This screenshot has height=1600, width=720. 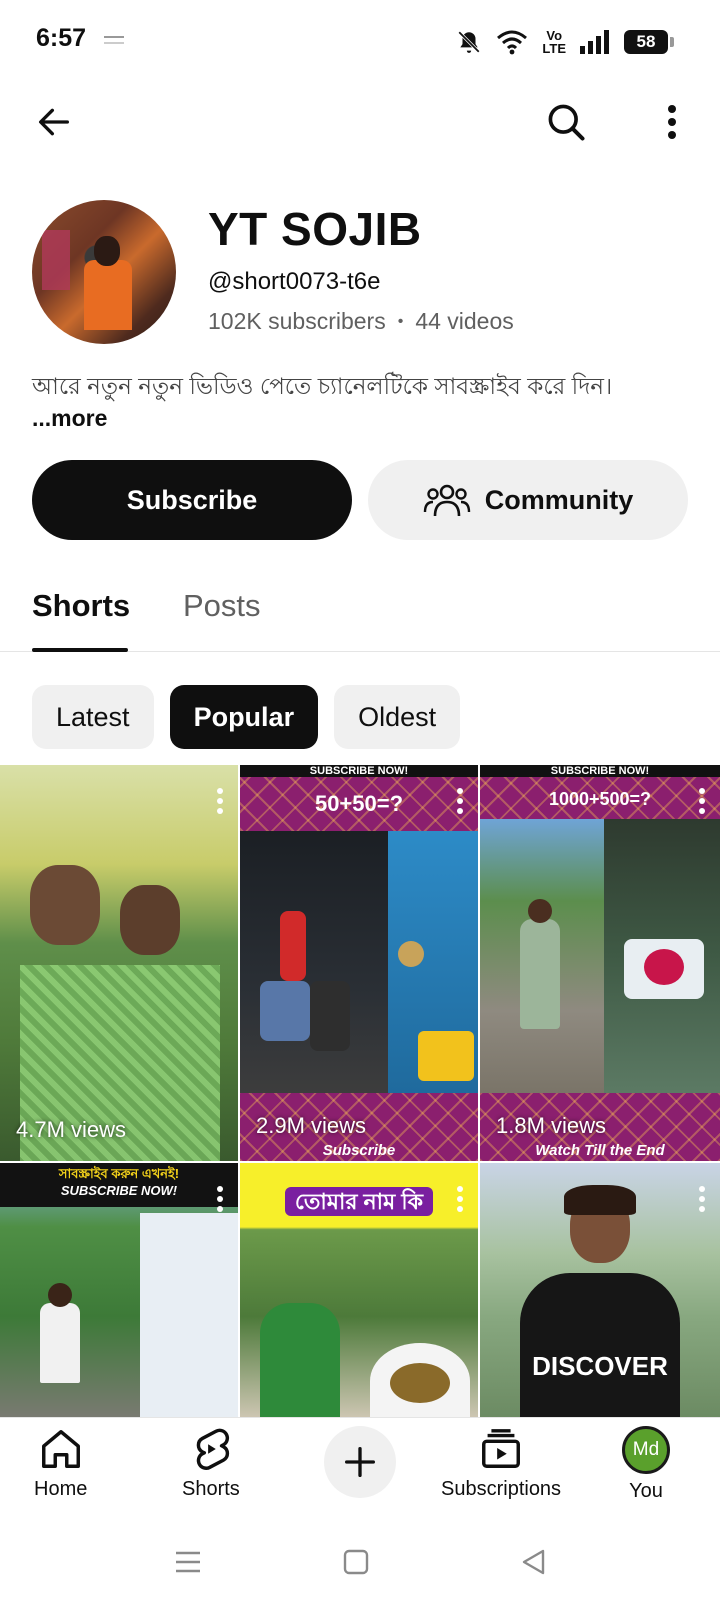 I want to click on wifi-icon, so click(x=512, y=42).